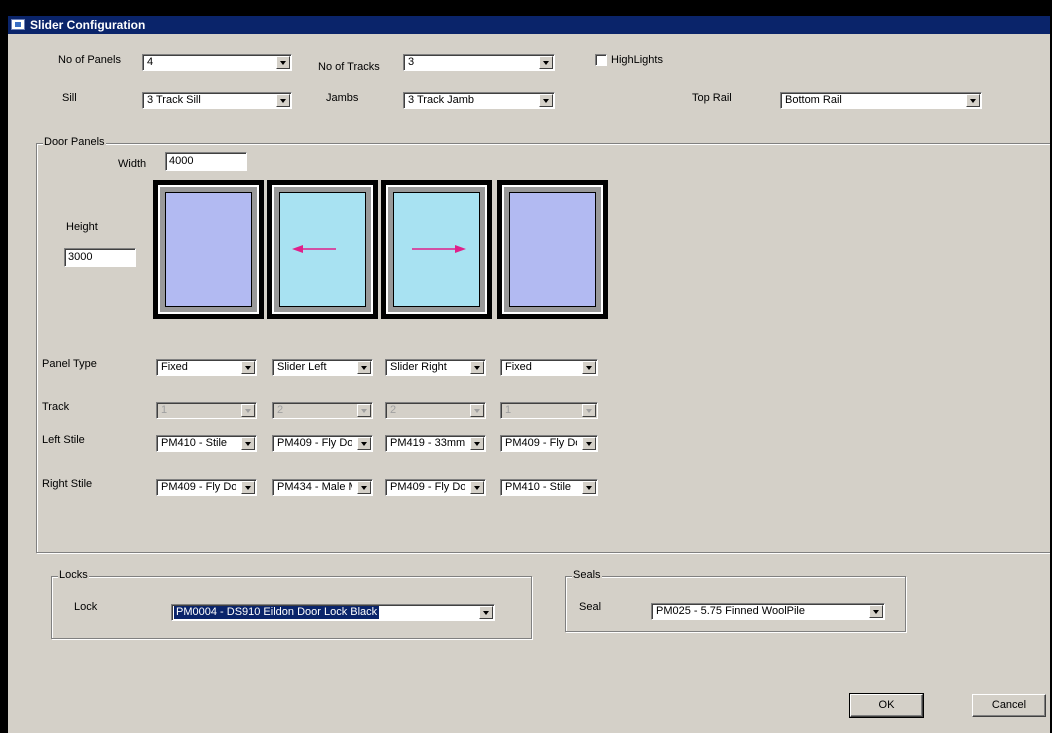  Describe the element at coordinates (441, 100) in the screenshot. I see `jambs-value: 3 Track Jamb` at that location.